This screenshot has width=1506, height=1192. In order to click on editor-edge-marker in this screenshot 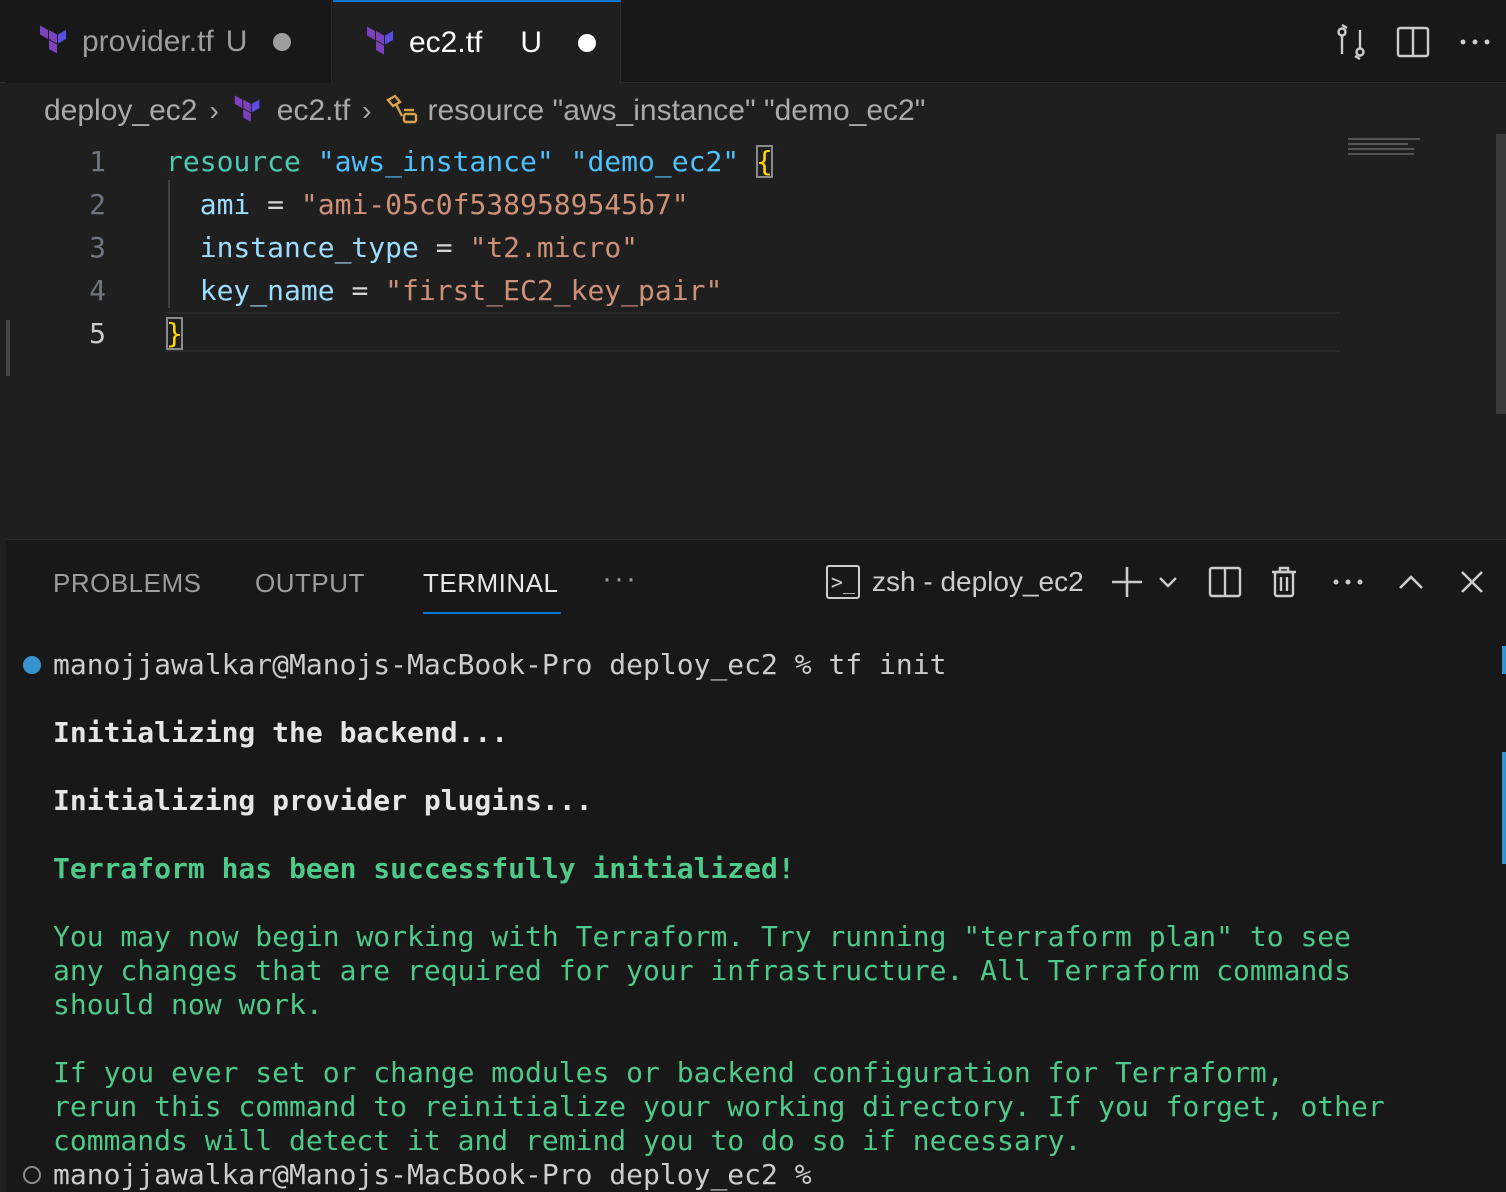, I will do `click(8, 348)`.